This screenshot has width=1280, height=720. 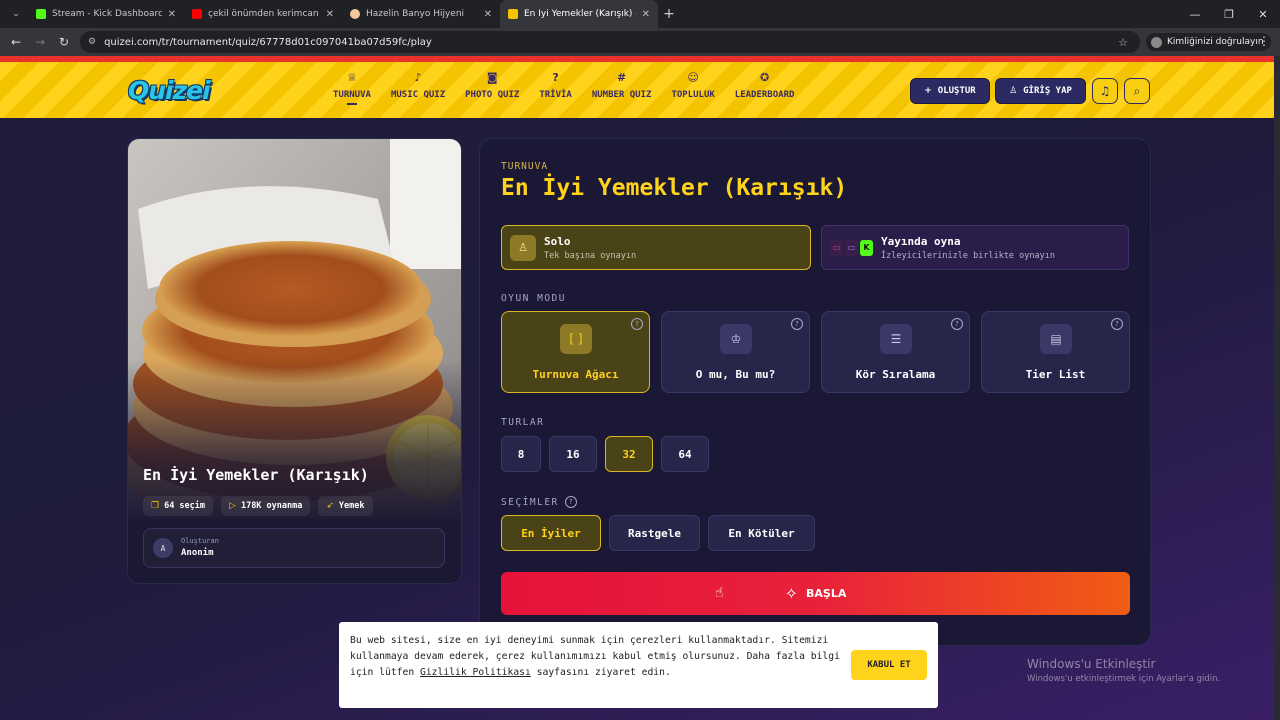 I want to click on start-button: ✧ BAŞLA, so click(x=815, y=593).